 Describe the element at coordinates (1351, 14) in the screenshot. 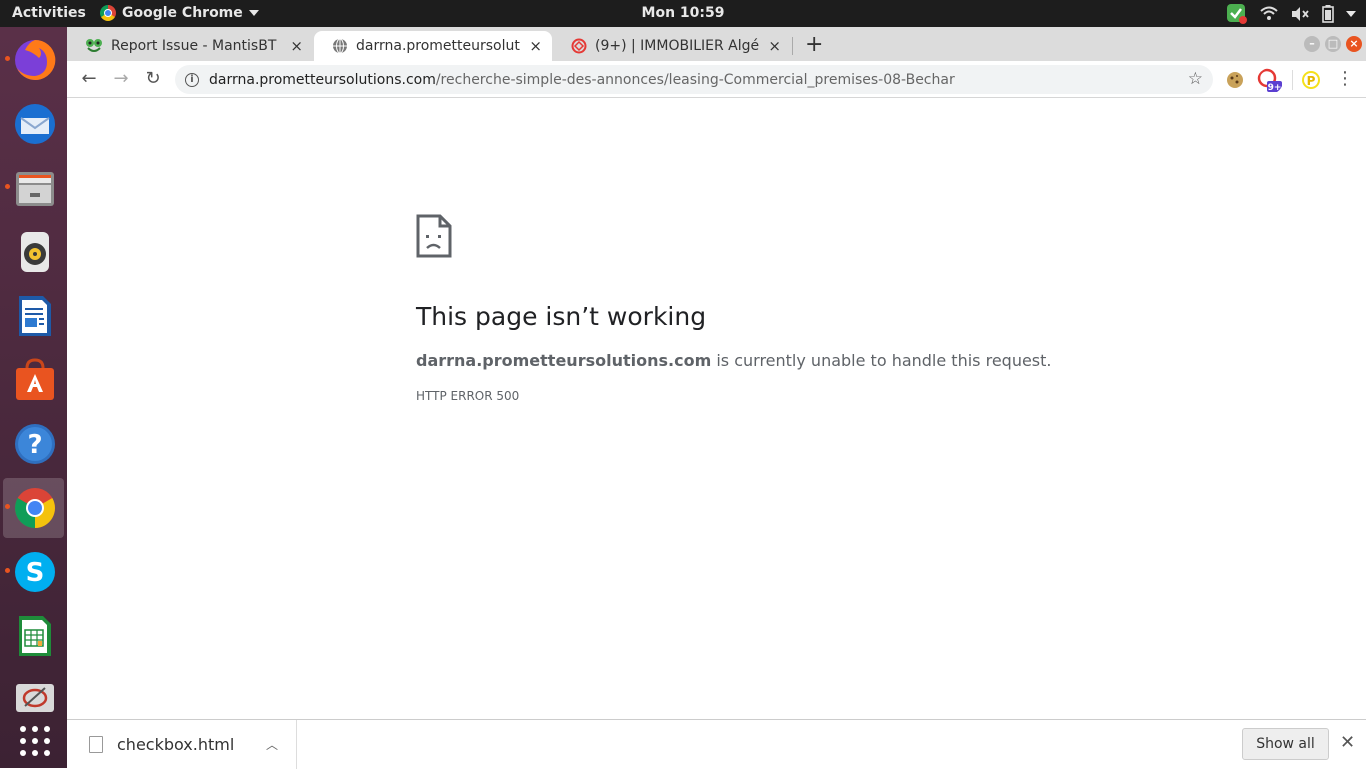

I see `system-menu-caret-icon` at that location.